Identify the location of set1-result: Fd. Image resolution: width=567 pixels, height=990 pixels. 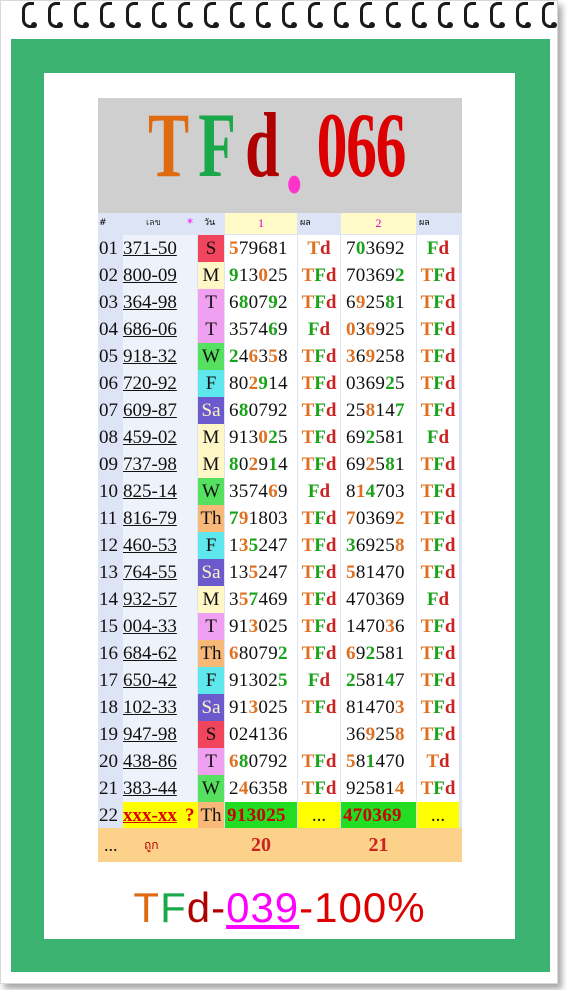
(319, 680).